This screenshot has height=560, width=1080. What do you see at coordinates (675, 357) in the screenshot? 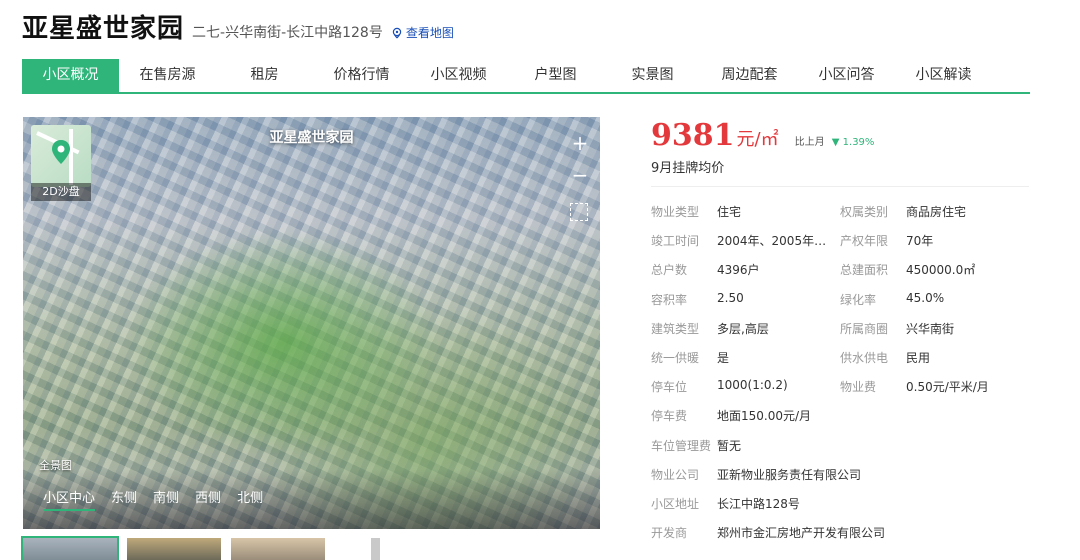
I see `info-key: 统一供暖` at bounding box center [675, 357].